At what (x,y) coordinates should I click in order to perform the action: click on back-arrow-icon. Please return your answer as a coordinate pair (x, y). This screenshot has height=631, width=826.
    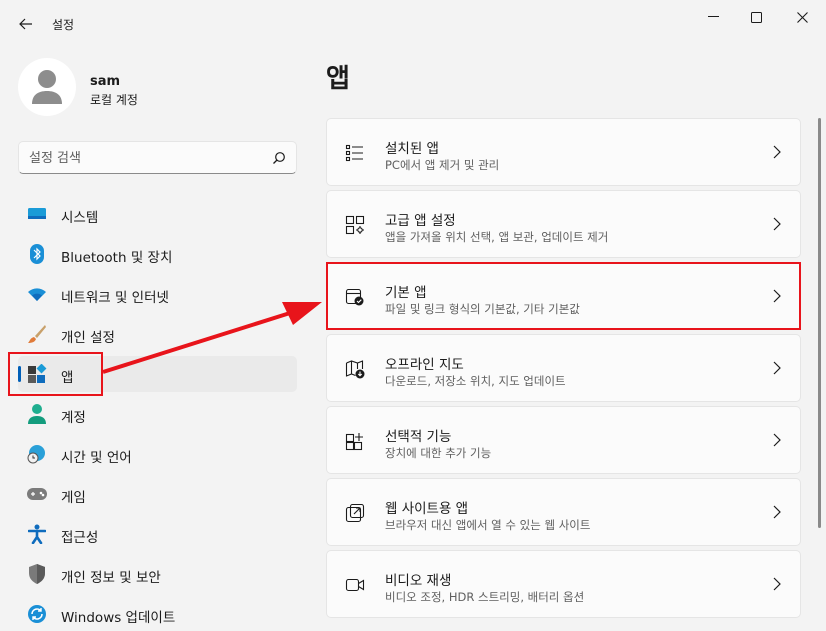
    Looking at the image, I should click on (25, 24).